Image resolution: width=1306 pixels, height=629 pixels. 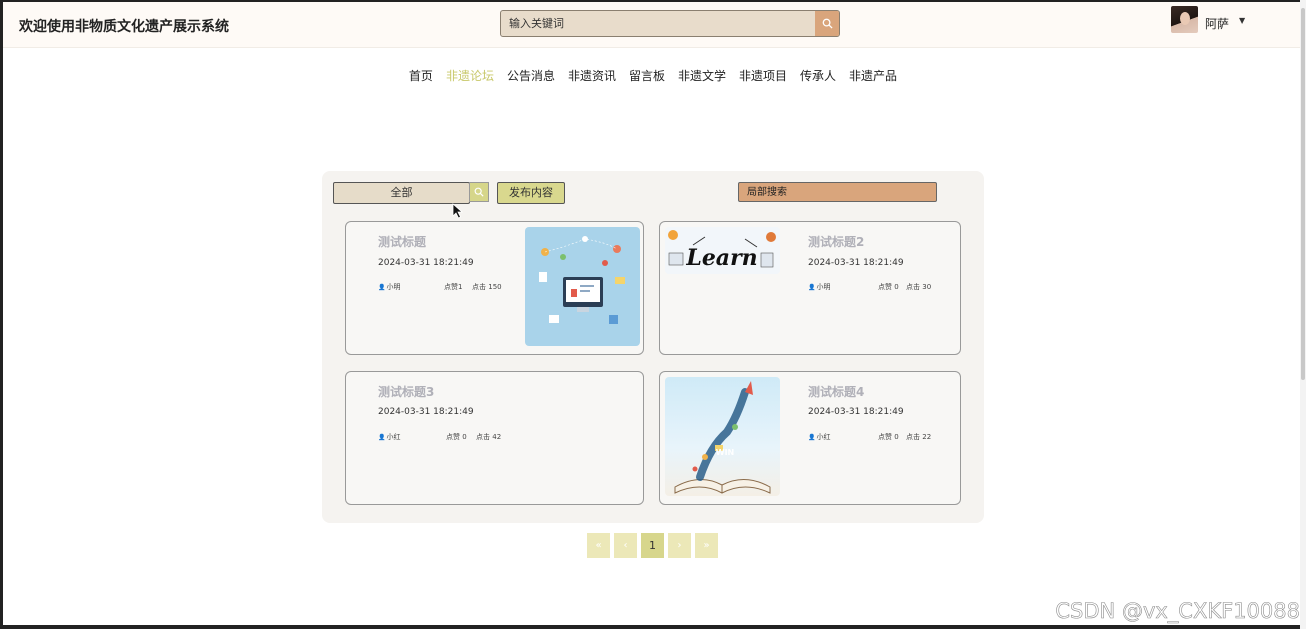 What do you see at coordinates (873, 75) in the screenshot?
I see `nav-item-9: 非遗产品` at bounding box center [873, 75].